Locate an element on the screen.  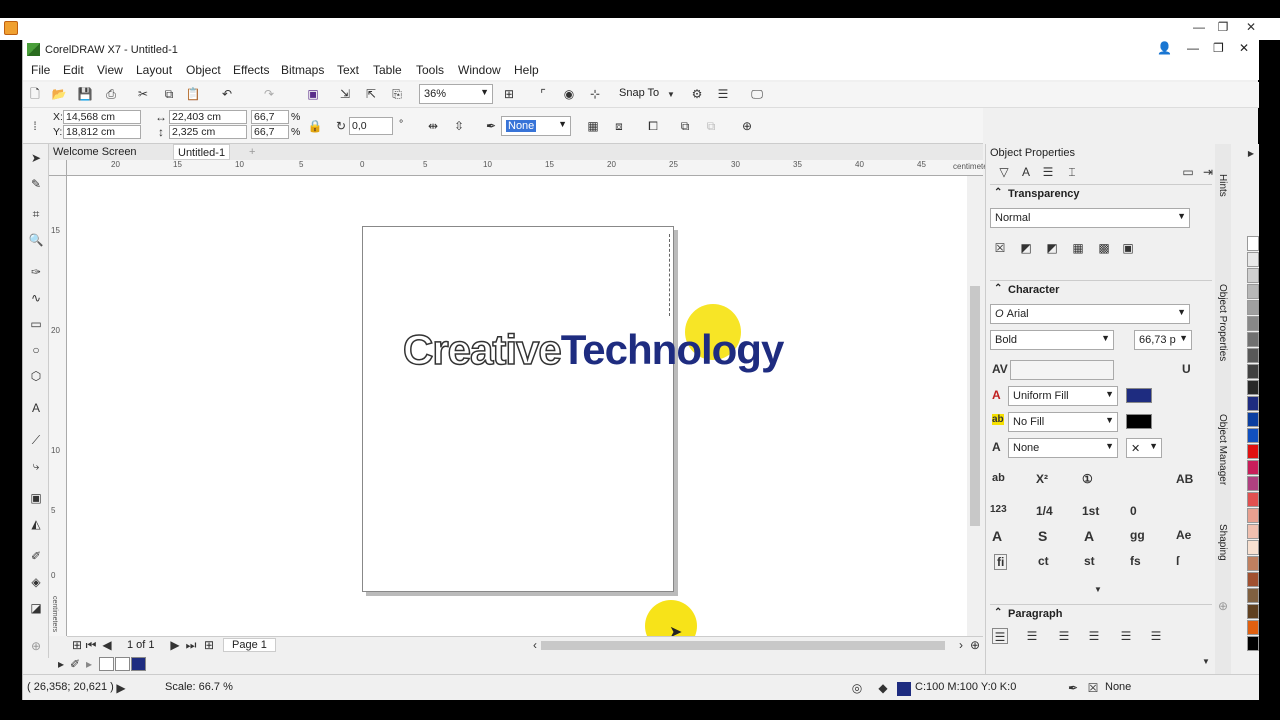
glyph-ordinals: 1st is located at coordinates (1090, 511).